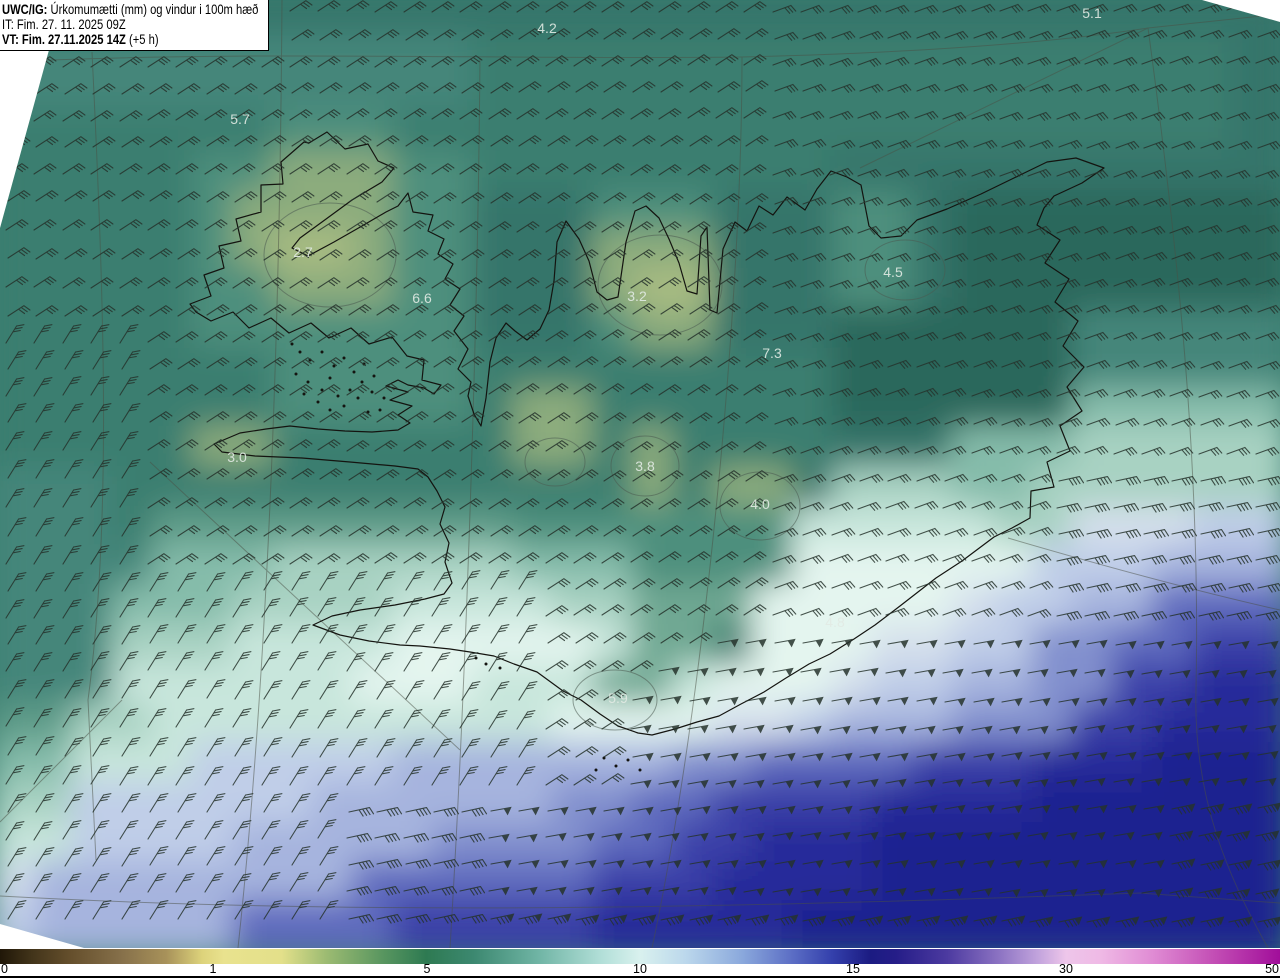 The height and width of the screenshot is (978, 1280). I want to click on svg-text: 2.7, so click(303, 252).